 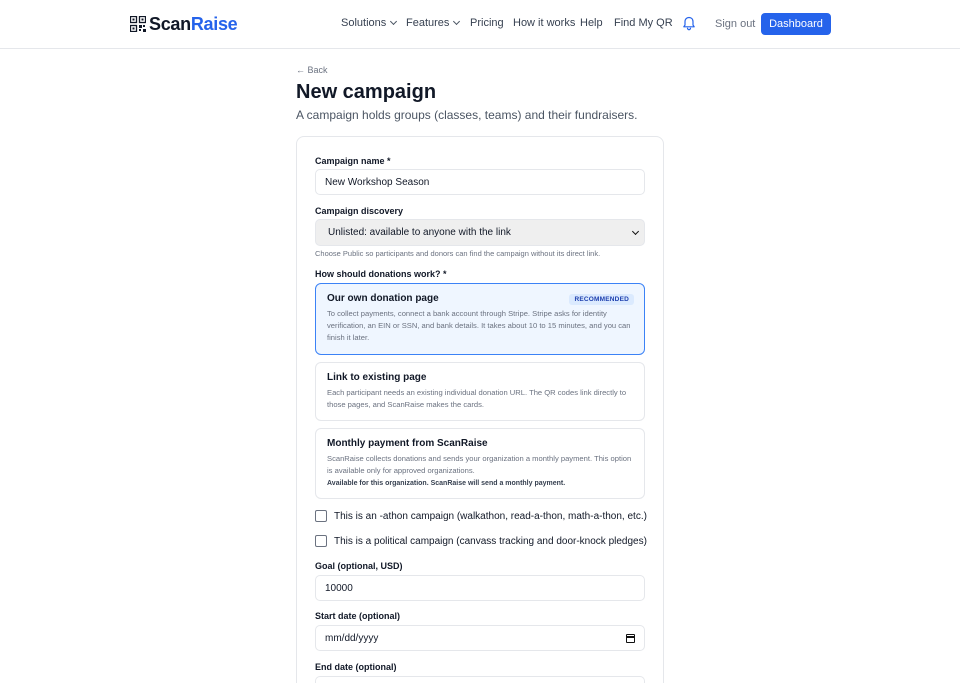 What do you see at coordinates (359, 211) in the screenshot?
I see `campaign-discovery-label: Campaign discovery` at bounding box center [359, 211].